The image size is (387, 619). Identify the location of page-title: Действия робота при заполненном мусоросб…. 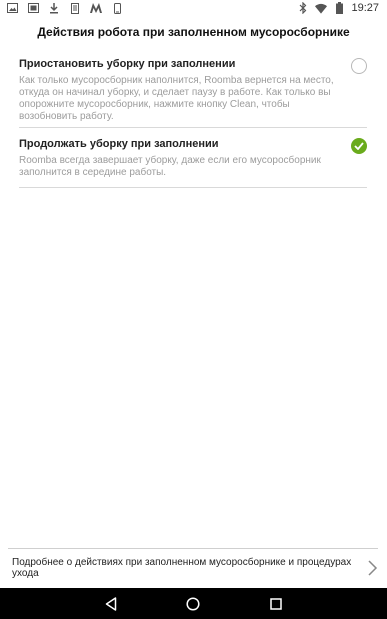
(193, 32).